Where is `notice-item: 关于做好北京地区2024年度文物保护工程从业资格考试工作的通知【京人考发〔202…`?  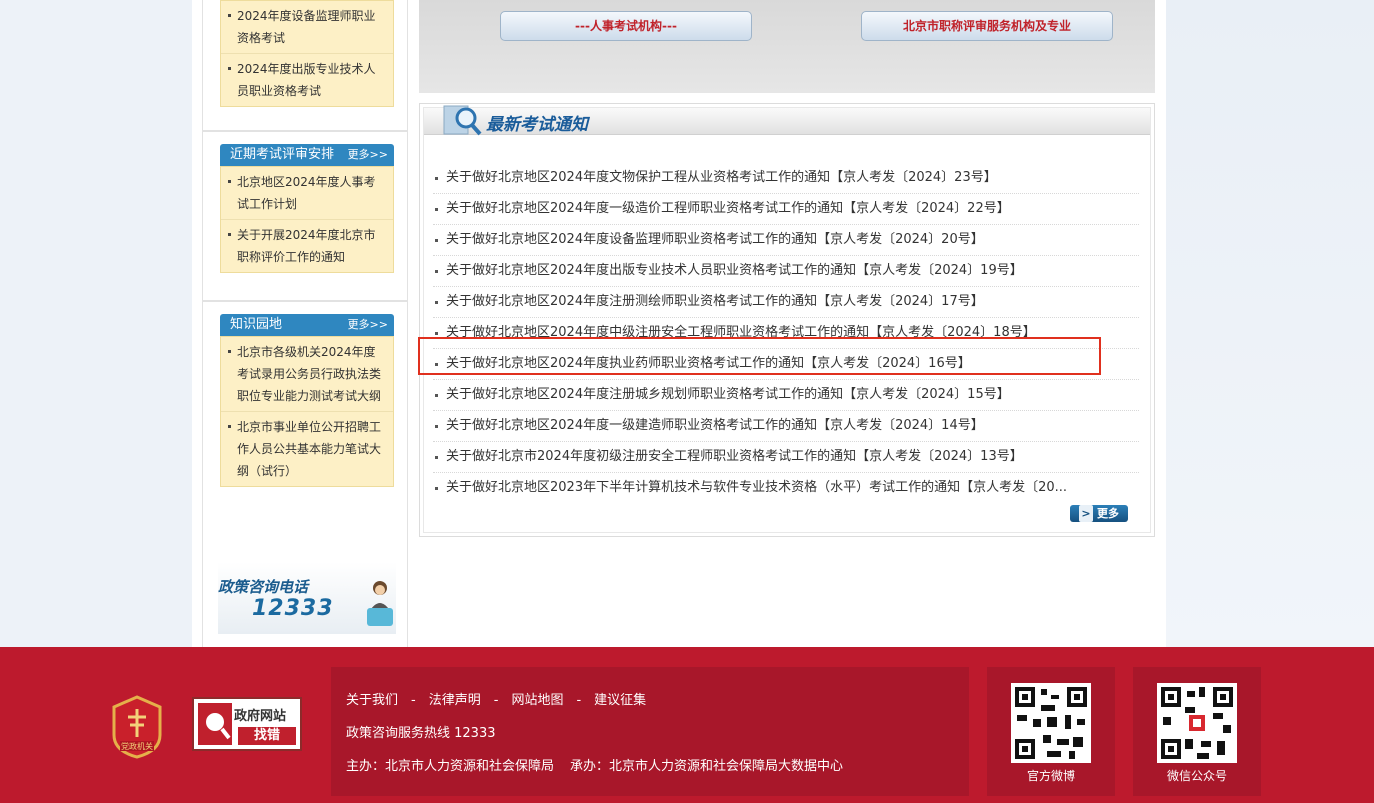 notice-item: 关于做好北京地区2024年度文物保护工程从业资格考试工作的通知【京人考发〔202… is located at coordinates (786, 178).